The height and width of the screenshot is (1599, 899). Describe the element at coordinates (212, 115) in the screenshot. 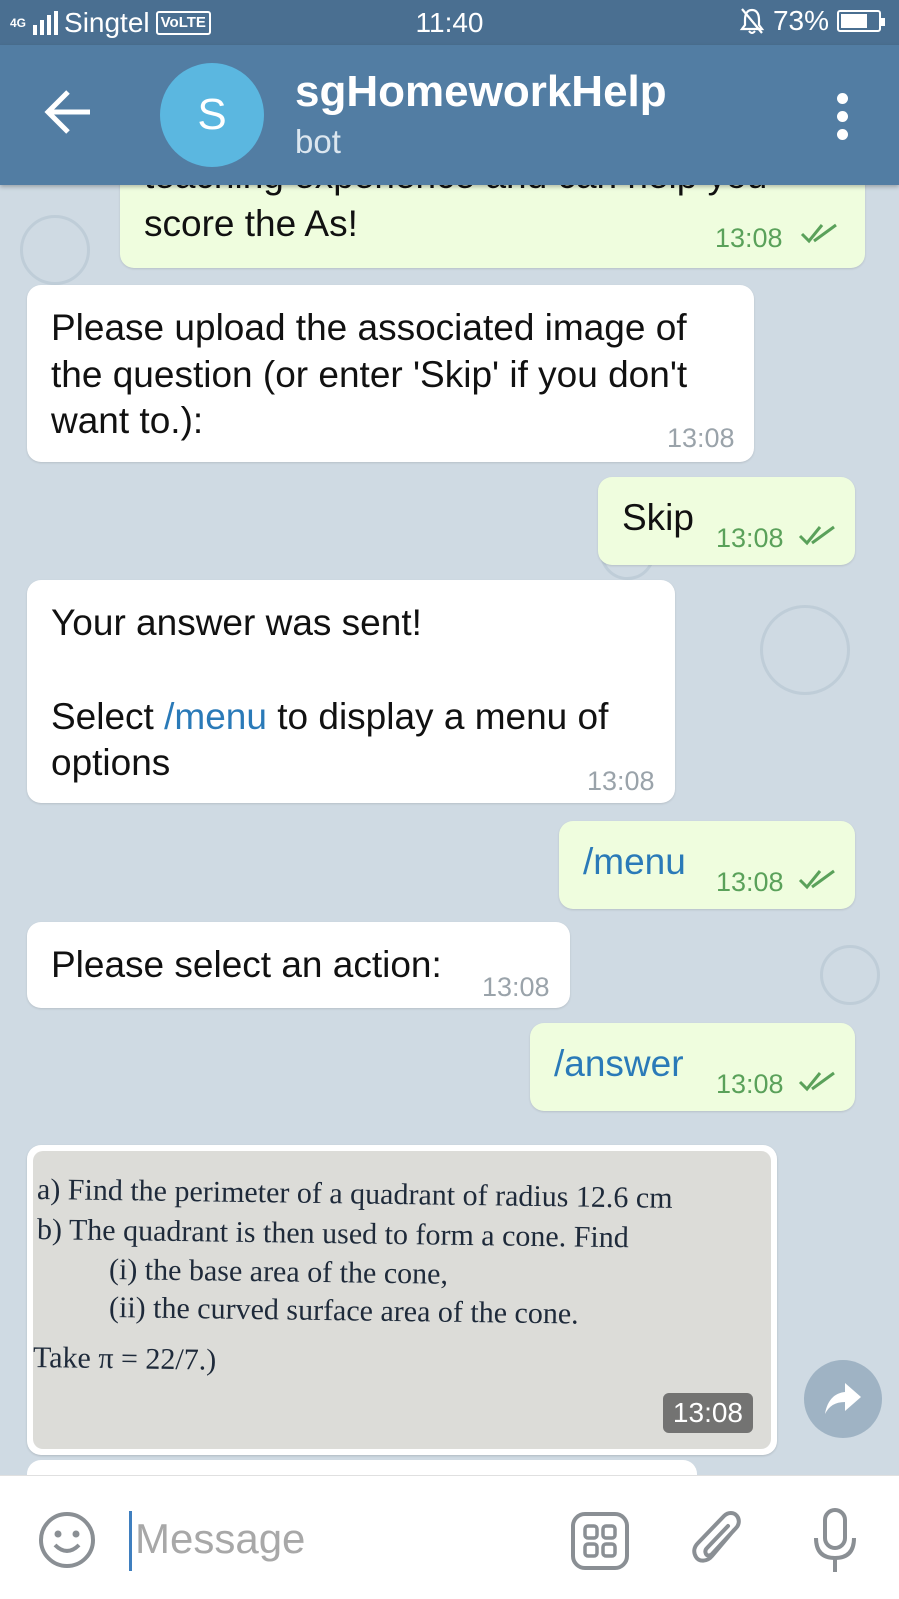

I see `avatar: S` at that location.